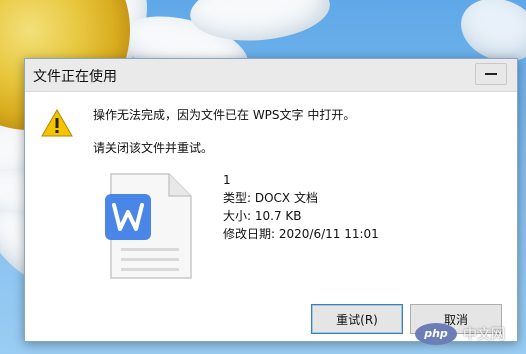 This screenshot has width=526, height=354. I want to click on php-logo: php, so click(436, 333).